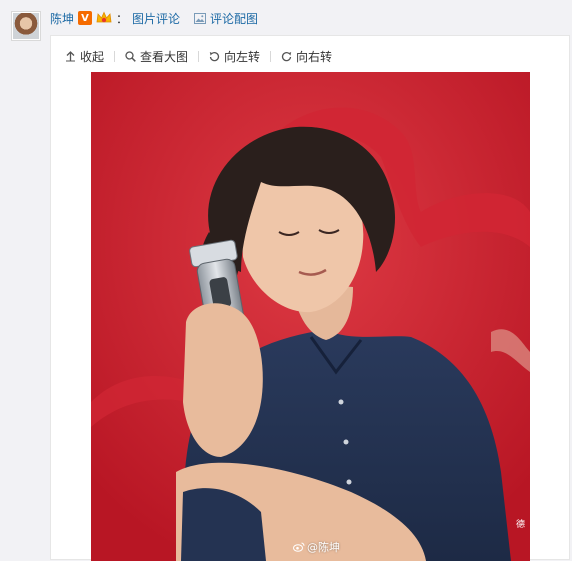 The image size is (572, 561). I want to click on verified-v-icon: V, so click(85, 18).